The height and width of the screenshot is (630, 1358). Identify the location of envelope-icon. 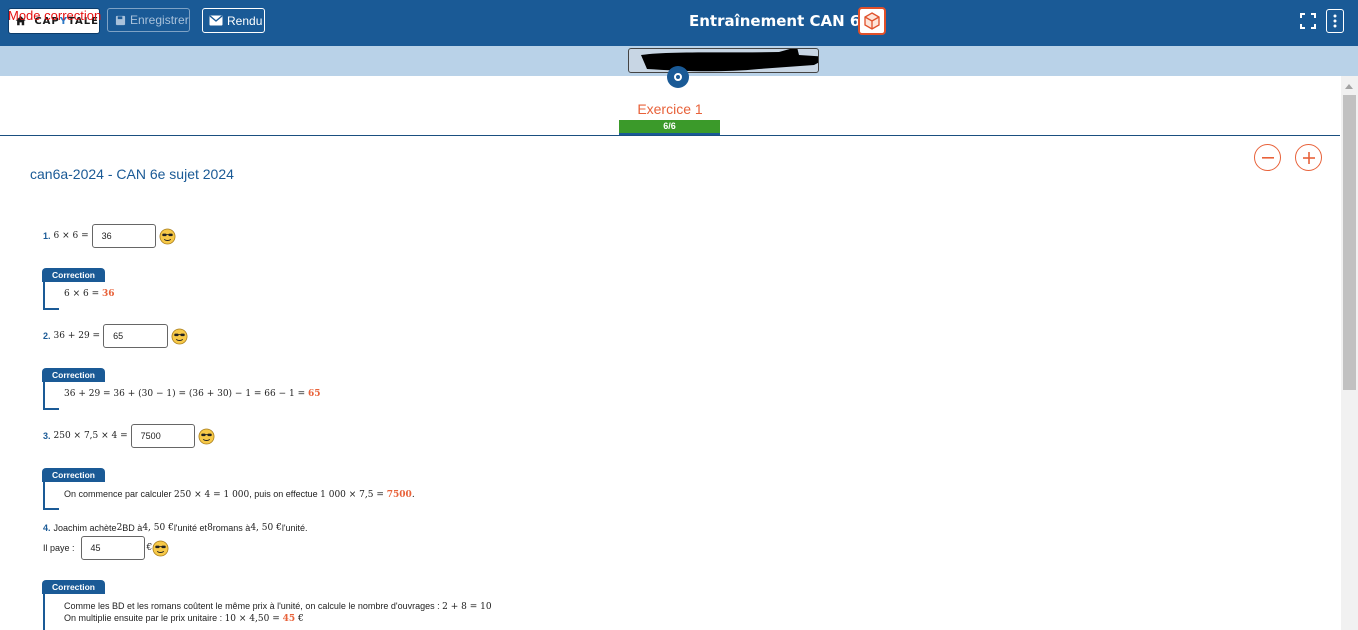
(216, 20).